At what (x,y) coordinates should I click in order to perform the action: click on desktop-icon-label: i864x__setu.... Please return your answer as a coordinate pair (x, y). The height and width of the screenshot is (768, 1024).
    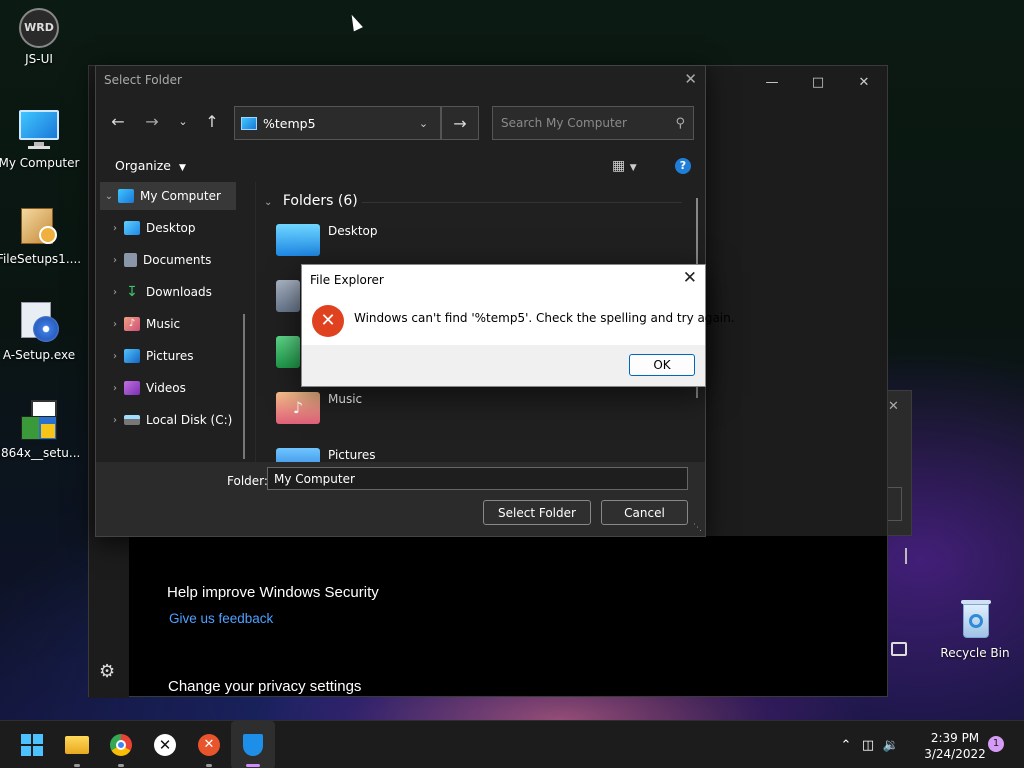
    Looking at the image, I should click on (40, 453).